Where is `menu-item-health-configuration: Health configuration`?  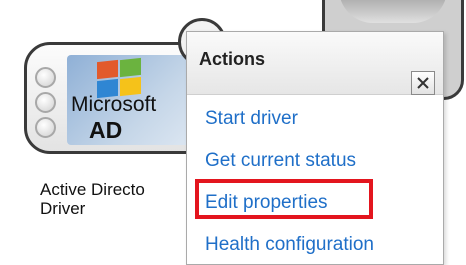
menu-item-health-configuration: Health configuration is located at coordinates (289, 245).